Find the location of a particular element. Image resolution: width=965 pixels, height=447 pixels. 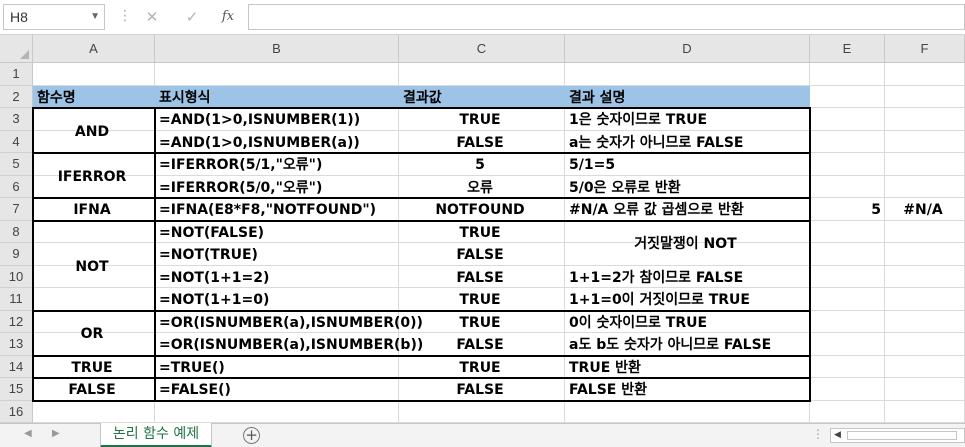

header-cell-format: 표시형식 is located at coordinates (277, 98).